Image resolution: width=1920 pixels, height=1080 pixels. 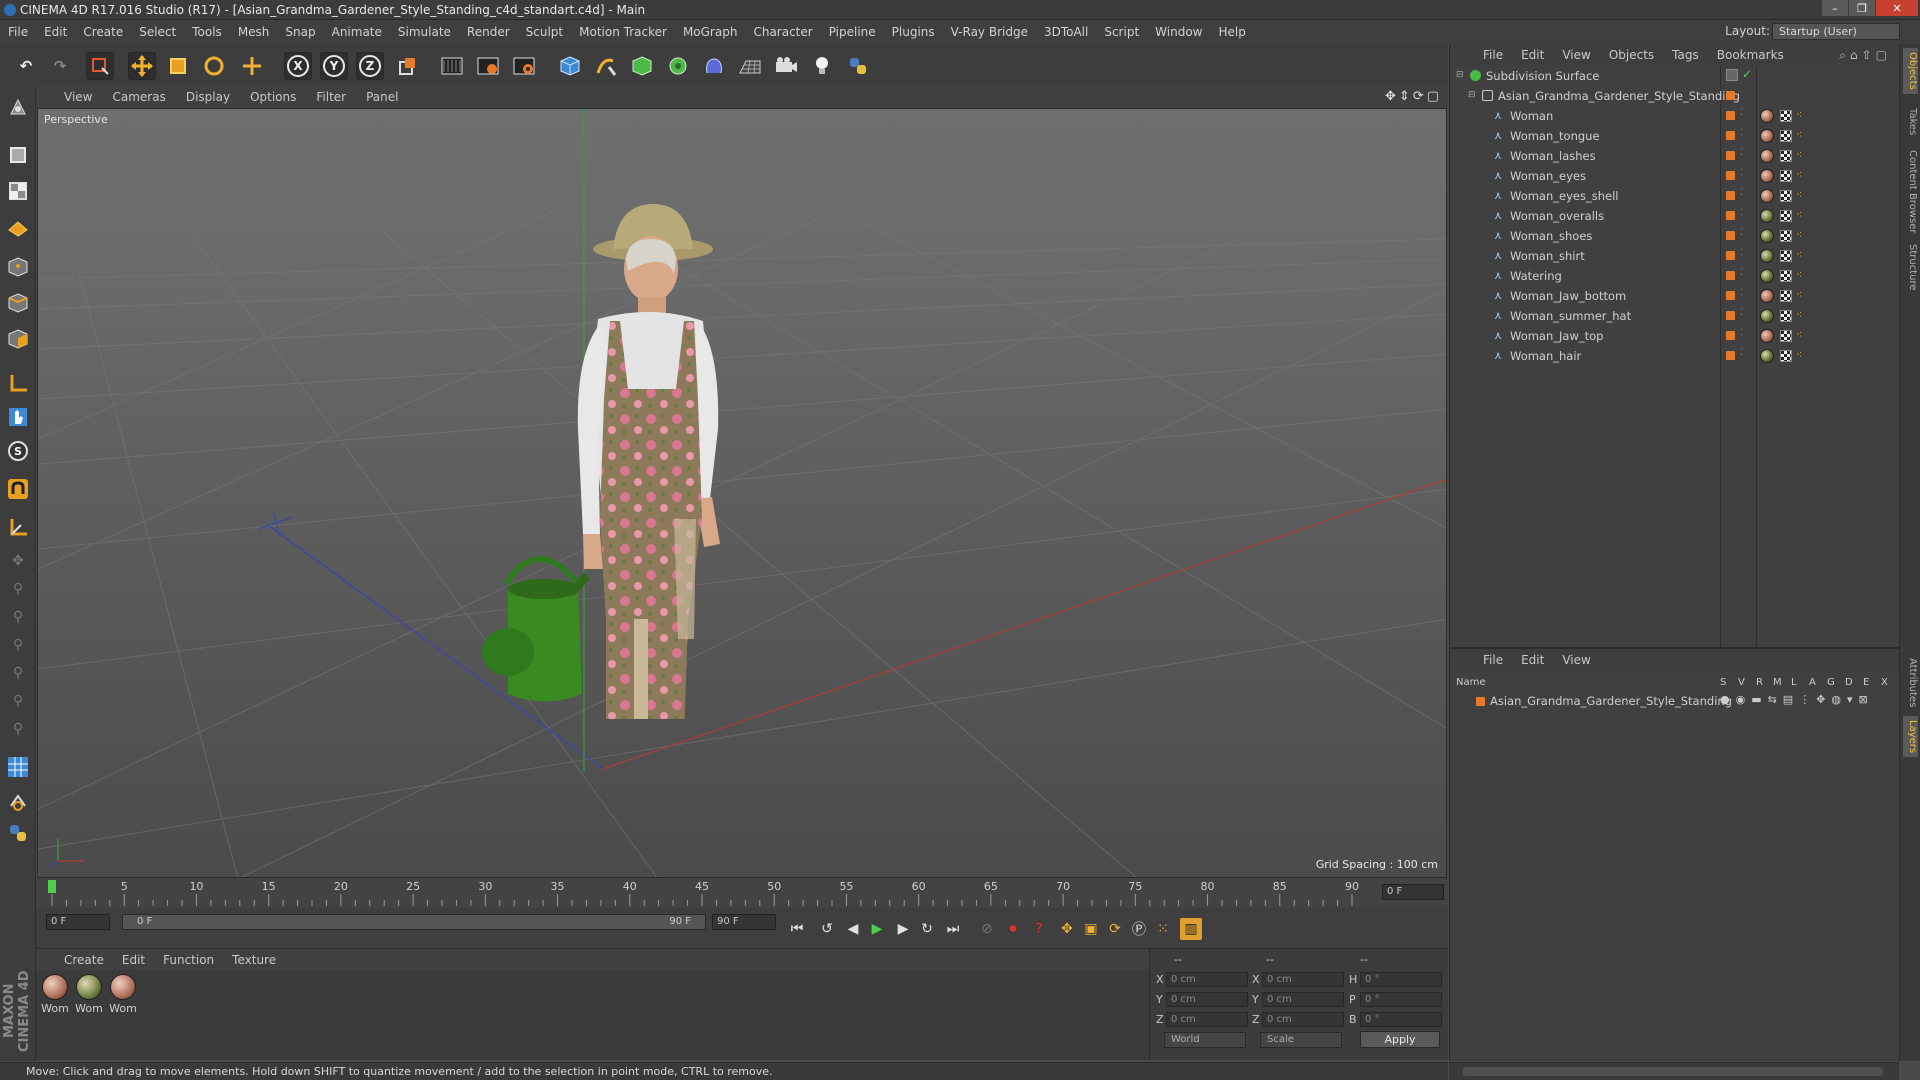 What do you see at coordinates (1797, 699) in the screenshot?
I see `layer-flags-icons: ●◉▬⇆▤⋮✥◍▾⊠` at bounding box center [1797, 699].